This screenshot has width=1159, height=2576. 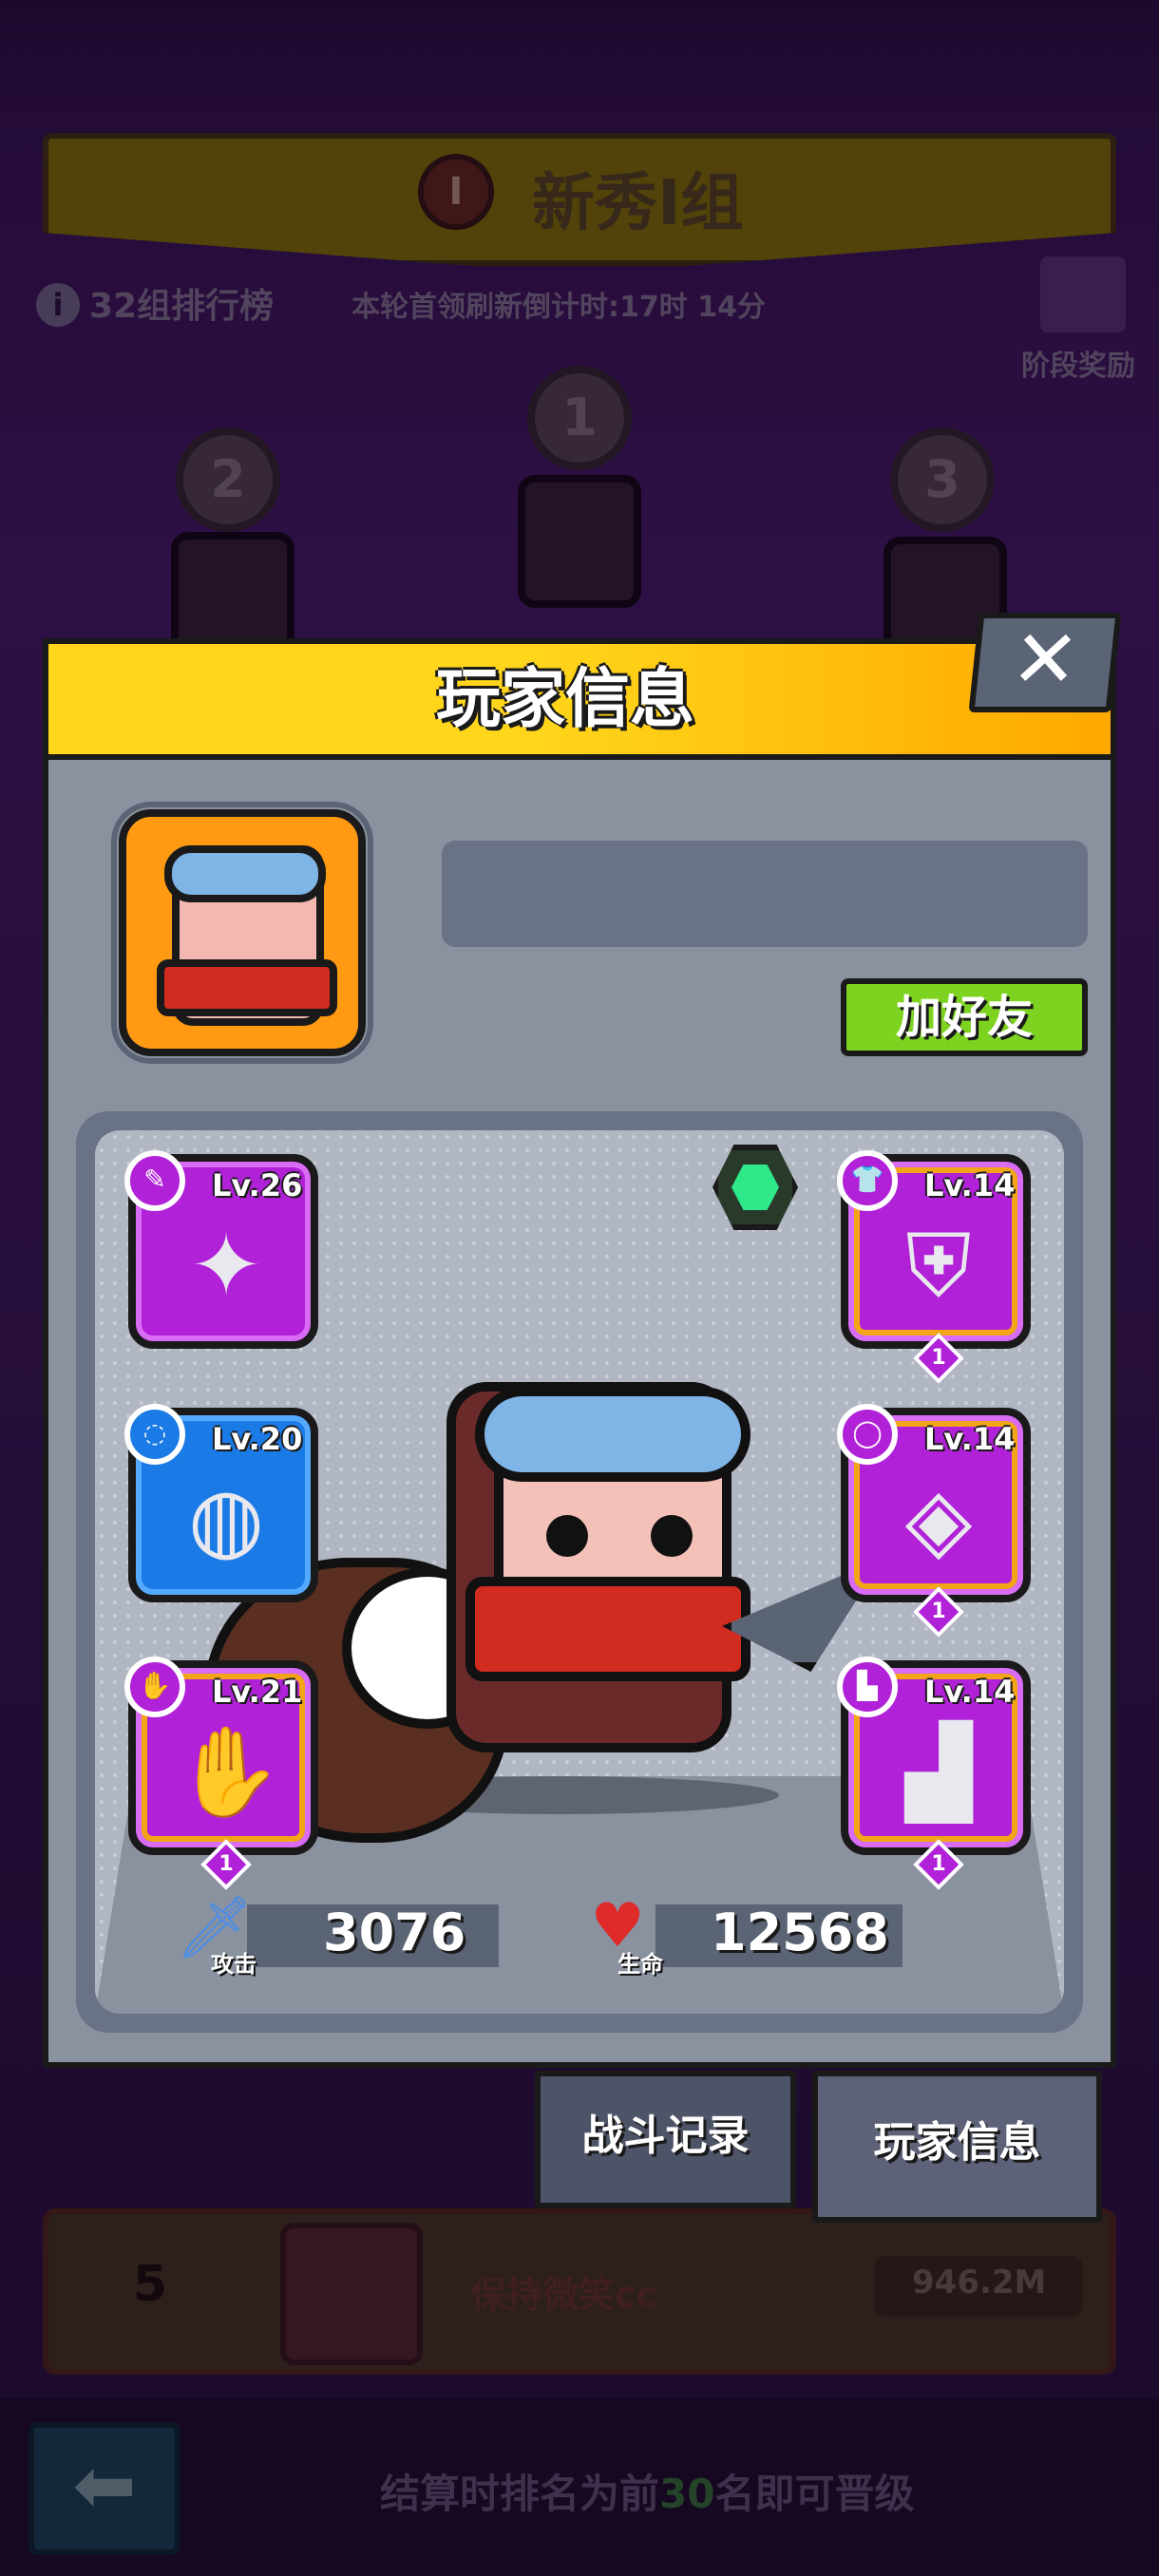 What do you see at coordinates (964, 1017) in the screenshot?
I see `add-friend-button: 加好友` at bounding box center [964, 1017].